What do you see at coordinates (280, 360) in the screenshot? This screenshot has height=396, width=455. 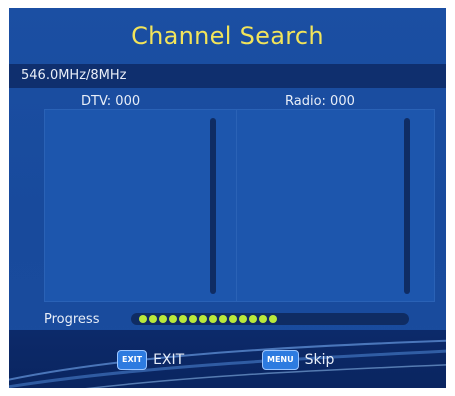 I see `menu-key-icon: MENU` at bounding box center [280, 360].